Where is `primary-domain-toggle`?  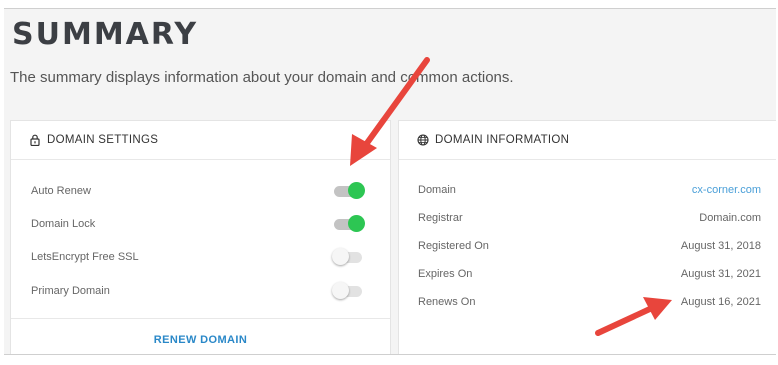
primary-domain-toggle is located at coordinates (347, 290).